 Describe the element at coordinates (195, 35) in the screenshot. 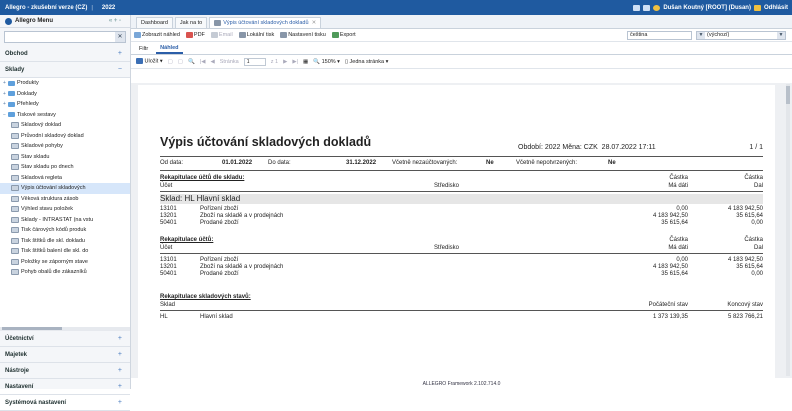

I see `pdf-button: PDF` at that location.